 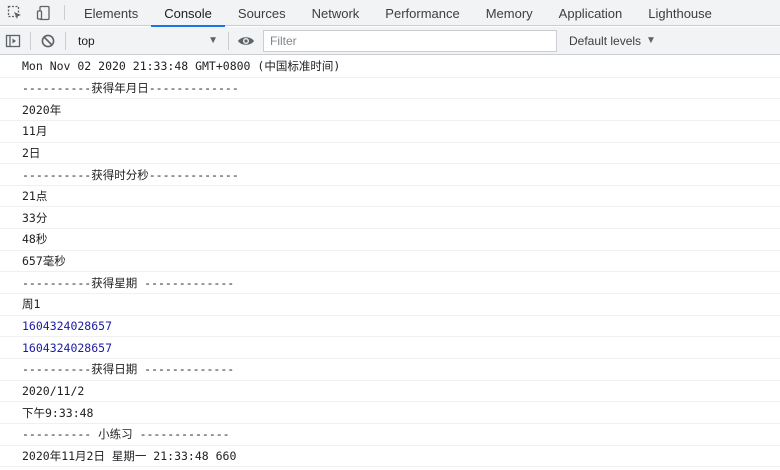 I want to click on console-message: ----------获得时分秒-------------, so click(x=390, y=175).